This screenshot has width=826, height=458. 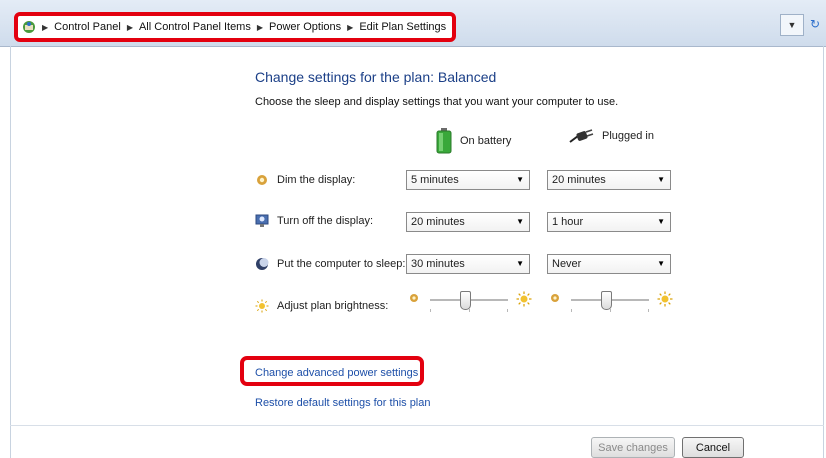 What do you see at coordinates (435, 180) in the screenshot?
I see `select-value: 5 minutes` at bounding box center [435, 180].